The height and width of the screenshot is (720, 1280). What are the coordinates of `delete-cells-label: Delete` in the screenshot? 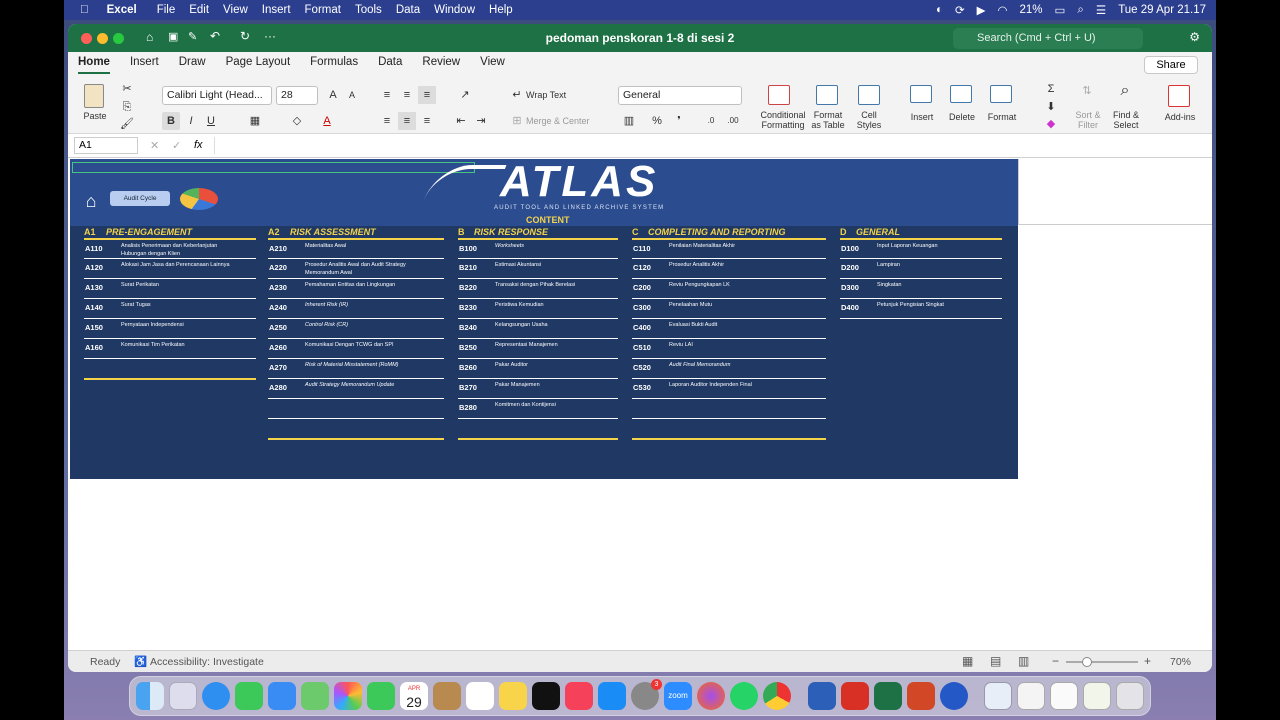 It's located at (962, 117).